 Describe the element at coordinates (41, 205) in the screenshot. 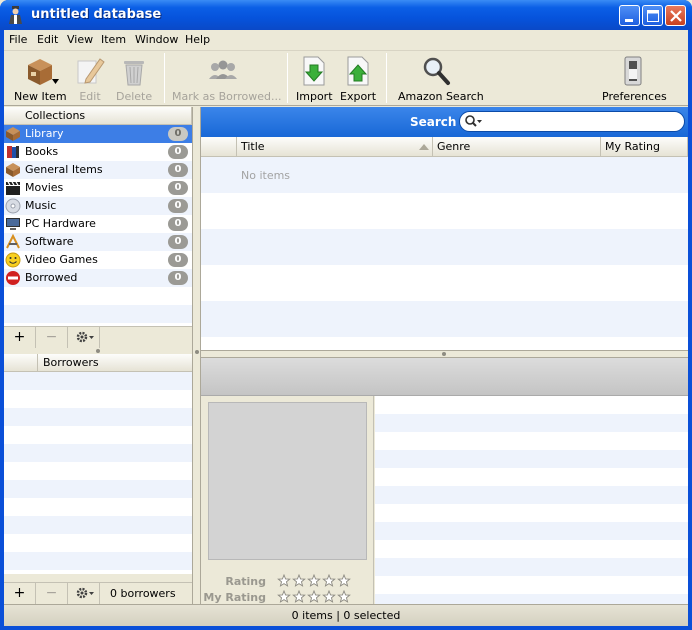

I see `collection-label: Music` at that location.